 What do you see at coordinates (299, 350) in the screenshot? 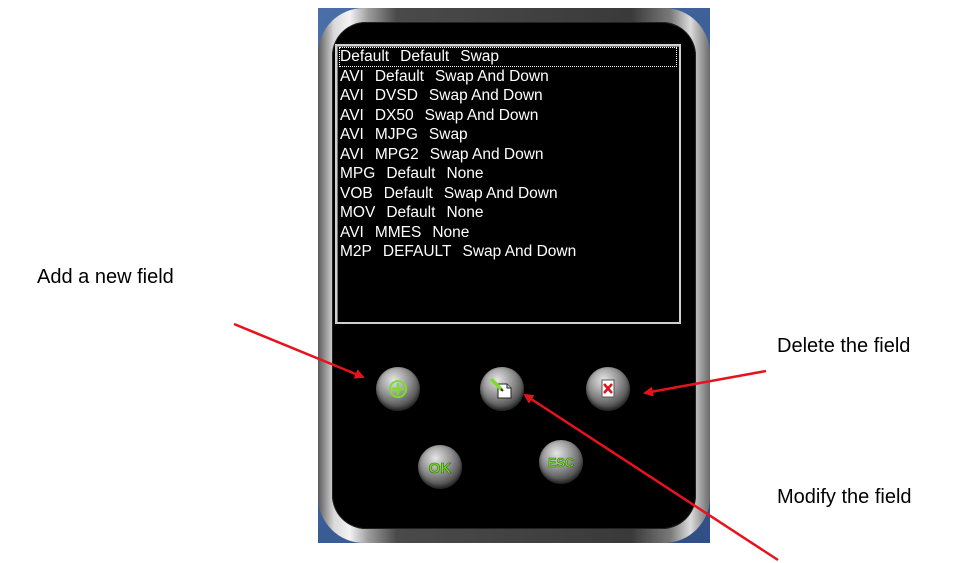
I see `arrow-add` at bounding box center [299, 350].